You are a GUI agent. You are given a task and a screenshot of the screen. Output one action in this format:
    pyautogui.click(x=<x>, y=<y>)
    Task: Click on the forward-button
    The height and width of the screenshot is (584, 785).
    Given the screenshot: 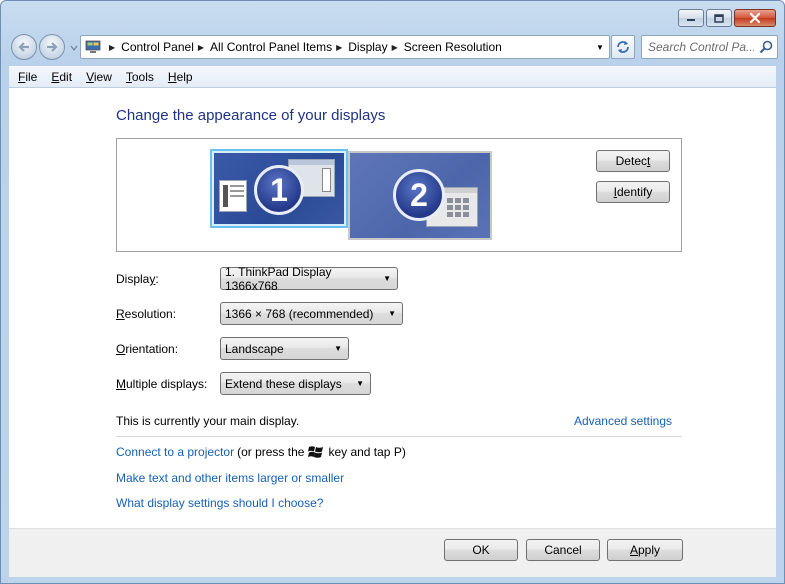 What is the action you would take?
    pyautogui.click(x=52, y=47)
    